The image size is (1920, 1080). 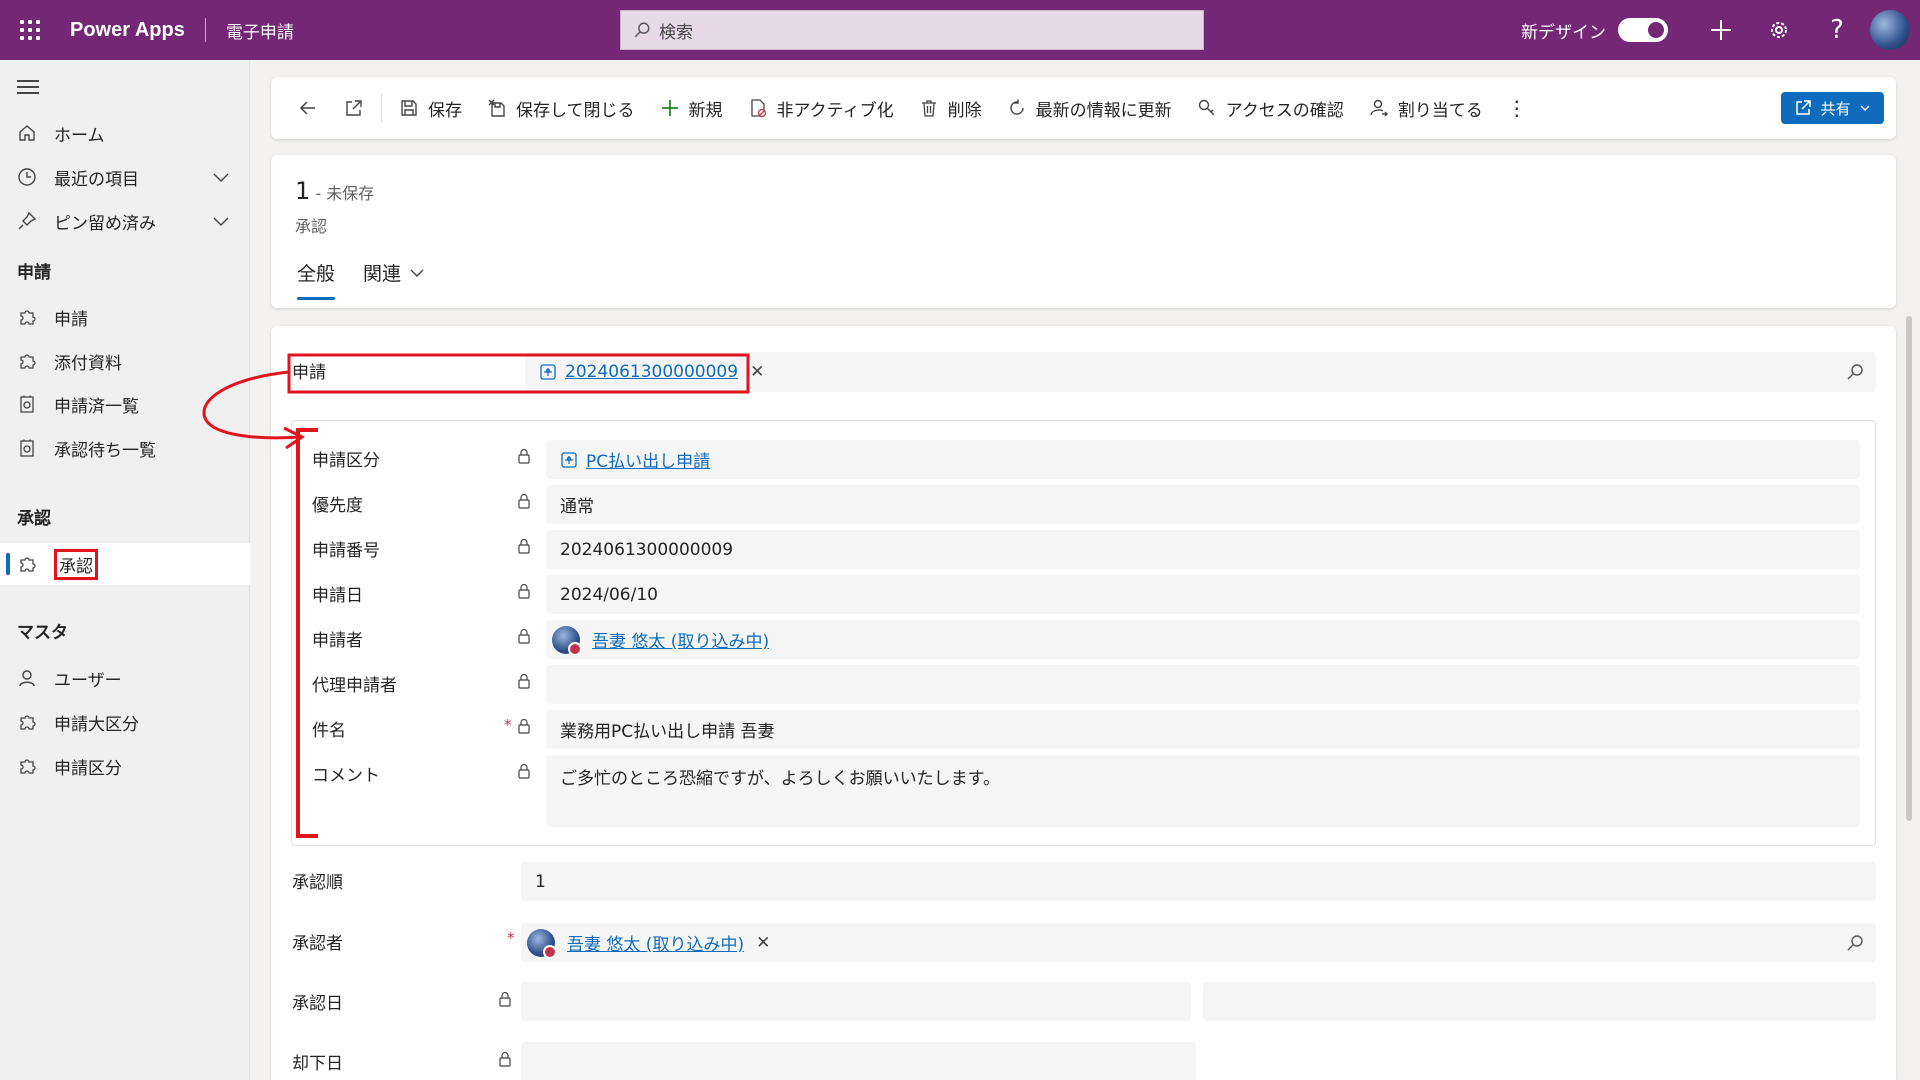 What do you see at coordinates (382, 274) in the screenshot?
I see `tab-label: 関連` at bounding box center [382, 274].